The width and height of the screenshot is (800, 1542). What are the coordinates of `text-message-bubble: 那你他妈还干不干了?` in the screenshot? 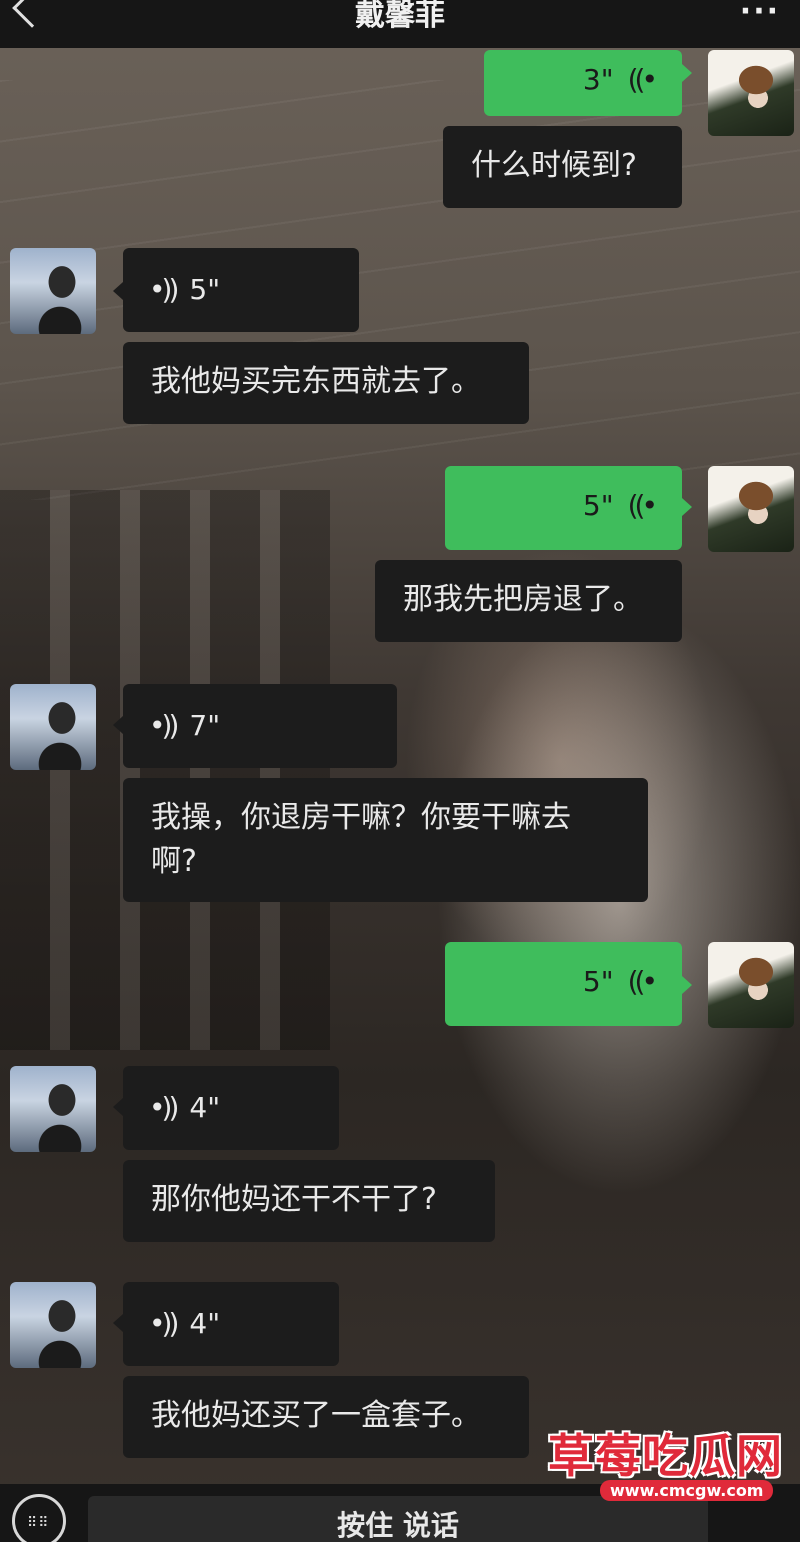 It's located at (309, 1201).